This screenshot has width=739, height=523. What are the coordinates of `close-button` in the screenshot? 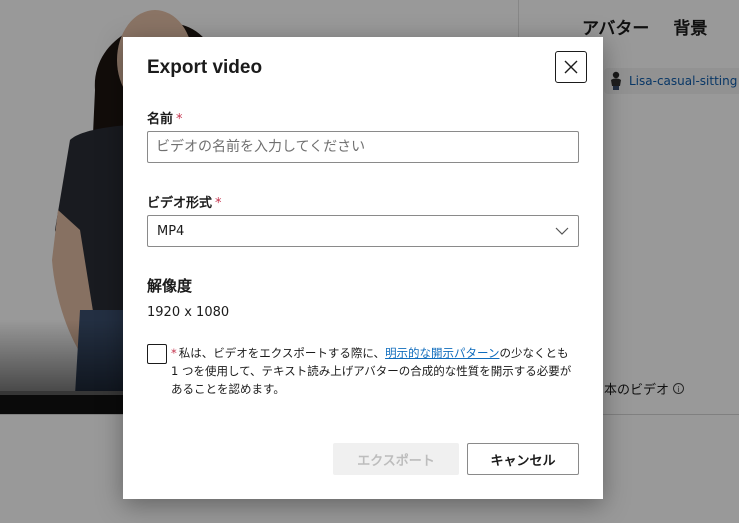 It's located at (571, 67).